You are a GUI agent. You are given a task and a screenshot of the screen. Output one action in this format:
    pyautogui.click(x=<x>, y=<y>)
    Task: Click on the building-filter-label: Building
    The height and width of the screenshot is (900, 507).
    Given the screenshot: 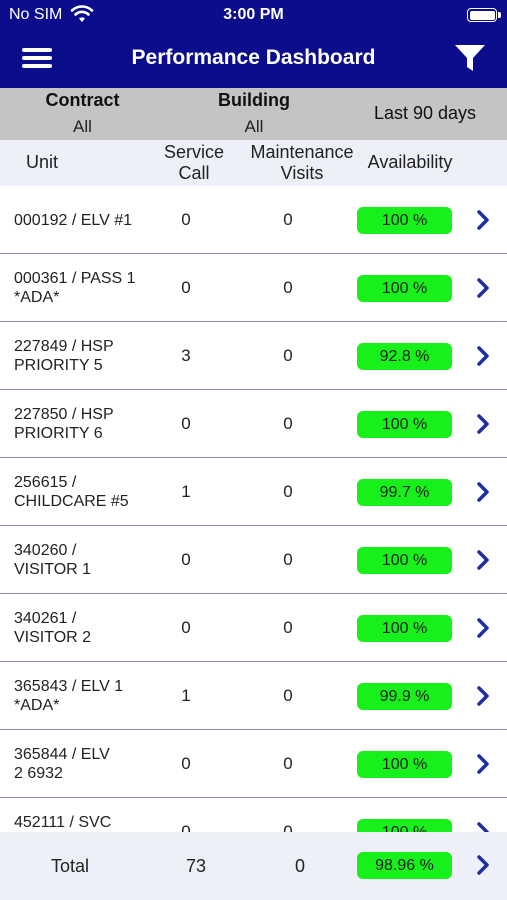 What is the action you would take?
    pyautogui.click(x=254, y=100)
    